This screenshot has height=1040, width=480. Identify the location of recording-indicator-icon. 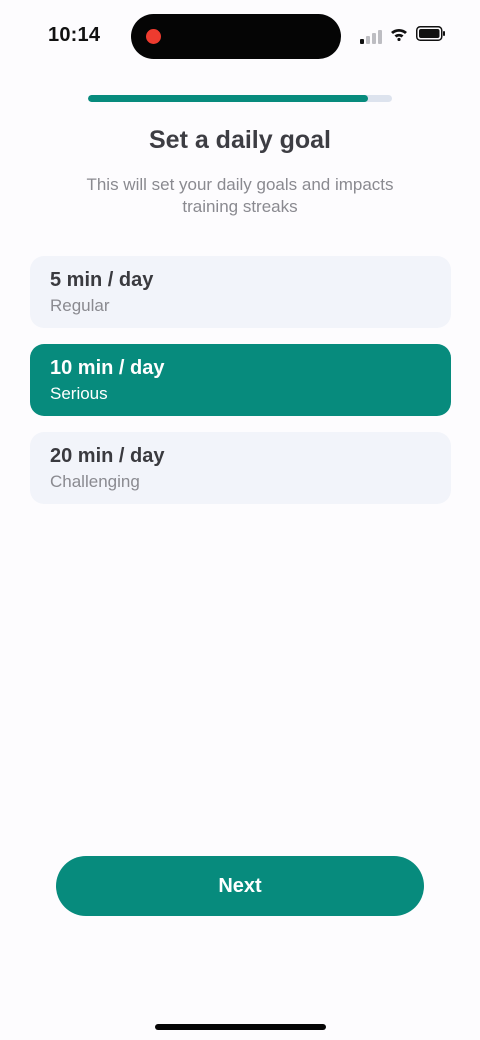
(153, 36).